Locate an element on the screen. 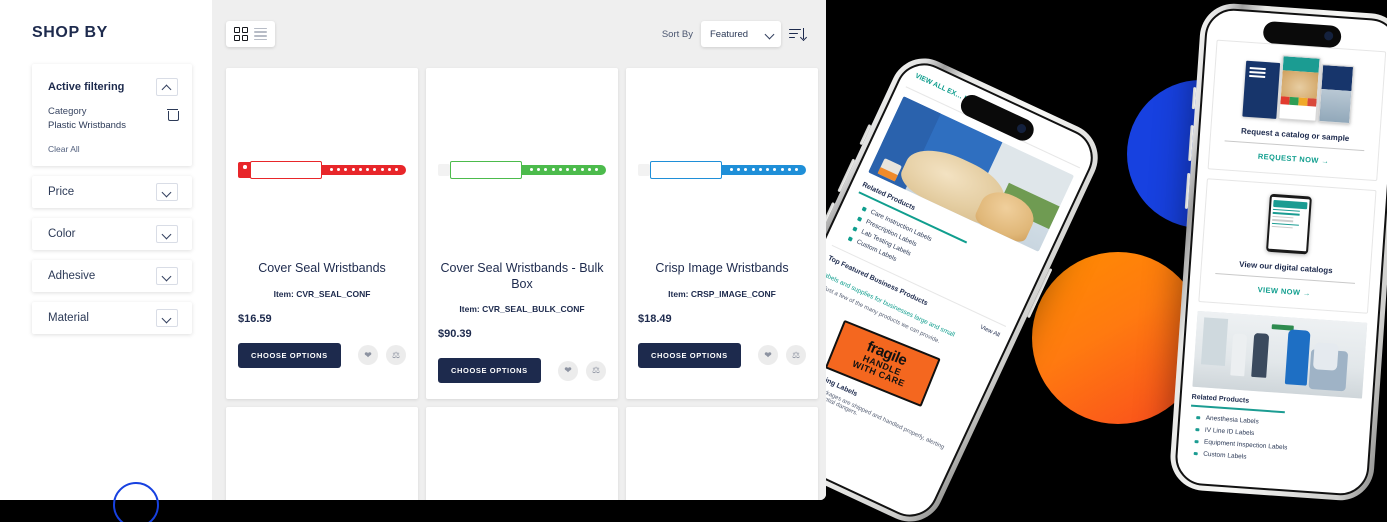  product-sku: Item: CRSP_IMAGE_CONF is located at coordinates (722, 293).